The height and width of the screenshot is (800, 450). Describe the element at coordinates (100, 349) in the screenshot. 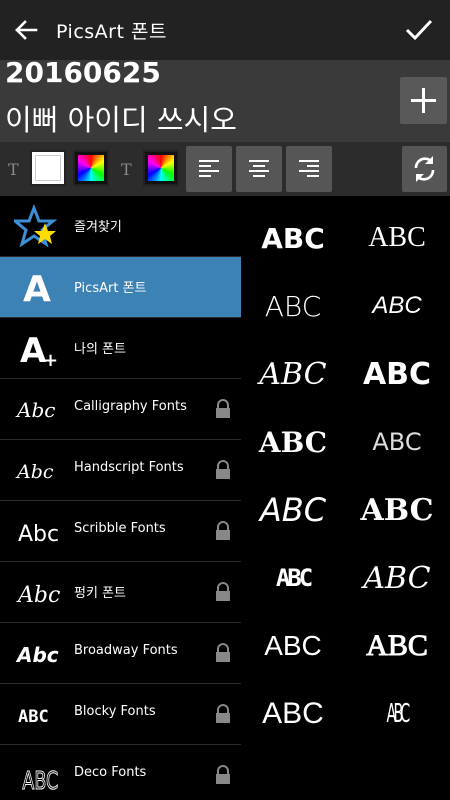

I see `category-label: 나의 폰트` at that location.